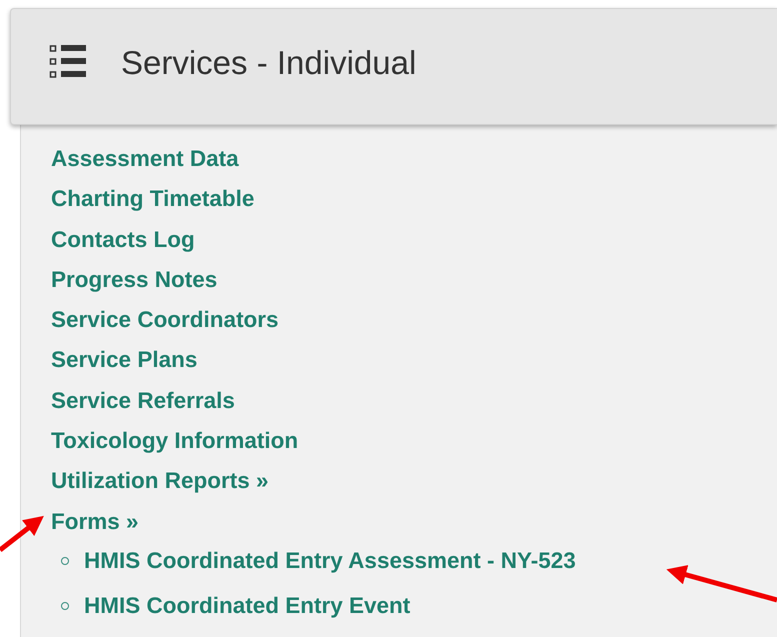 The width and height of the screenshot is (777, 637). I want to click on menu-link: Service Referrals, so click(143, 401).